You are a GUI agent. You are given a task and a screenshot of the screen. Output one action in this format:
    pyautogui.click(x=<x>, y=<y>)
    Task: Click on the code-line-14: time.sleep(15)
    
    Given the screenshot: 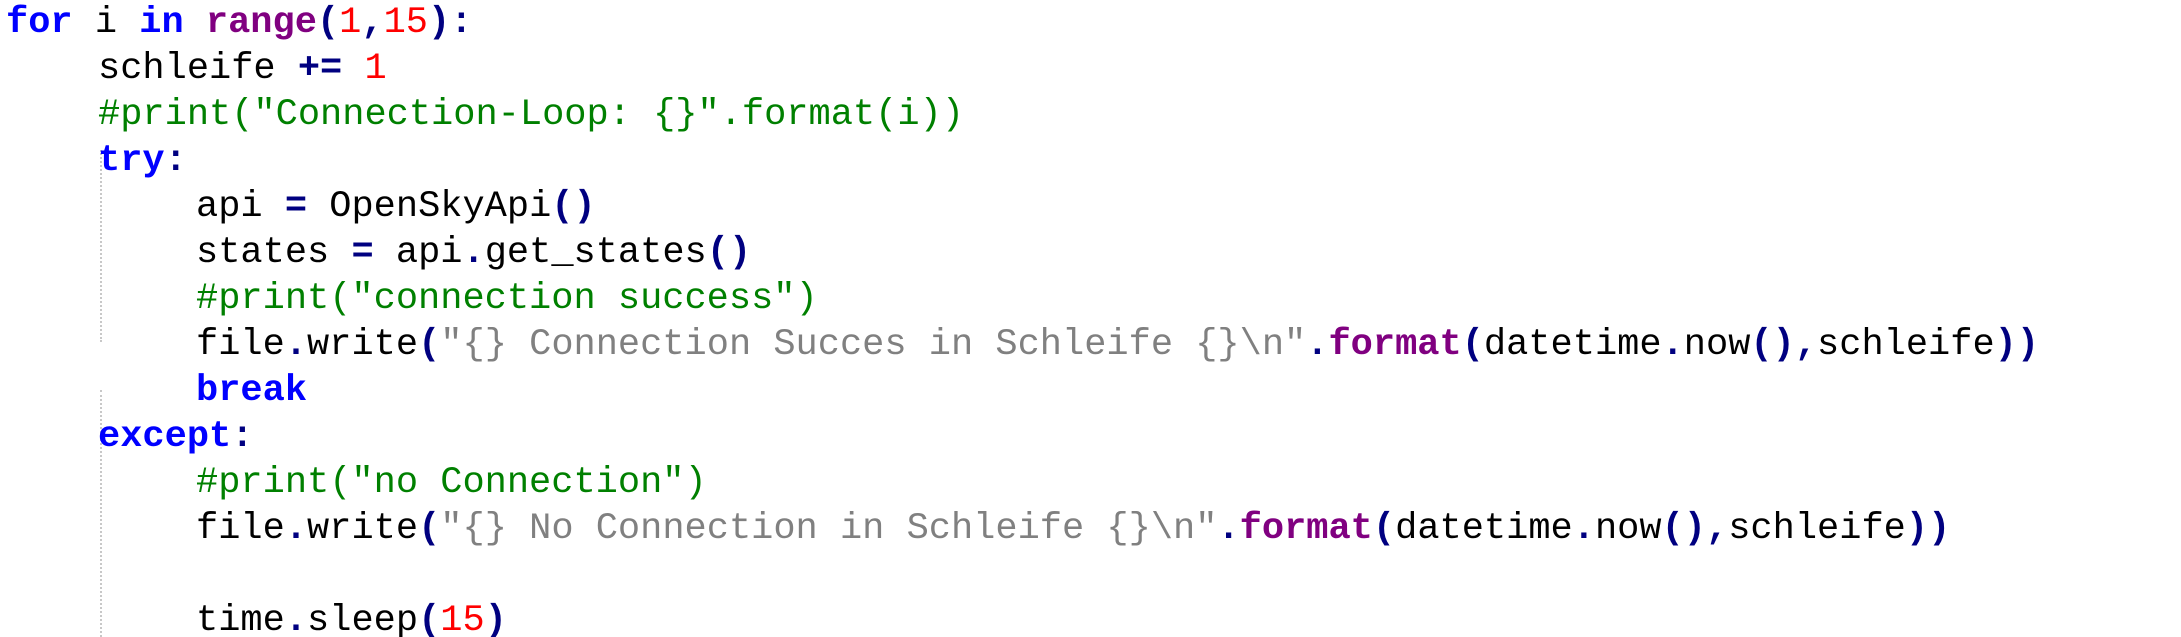 What is the action you would take?
    pyautogui.click(x=253, y=617)
    